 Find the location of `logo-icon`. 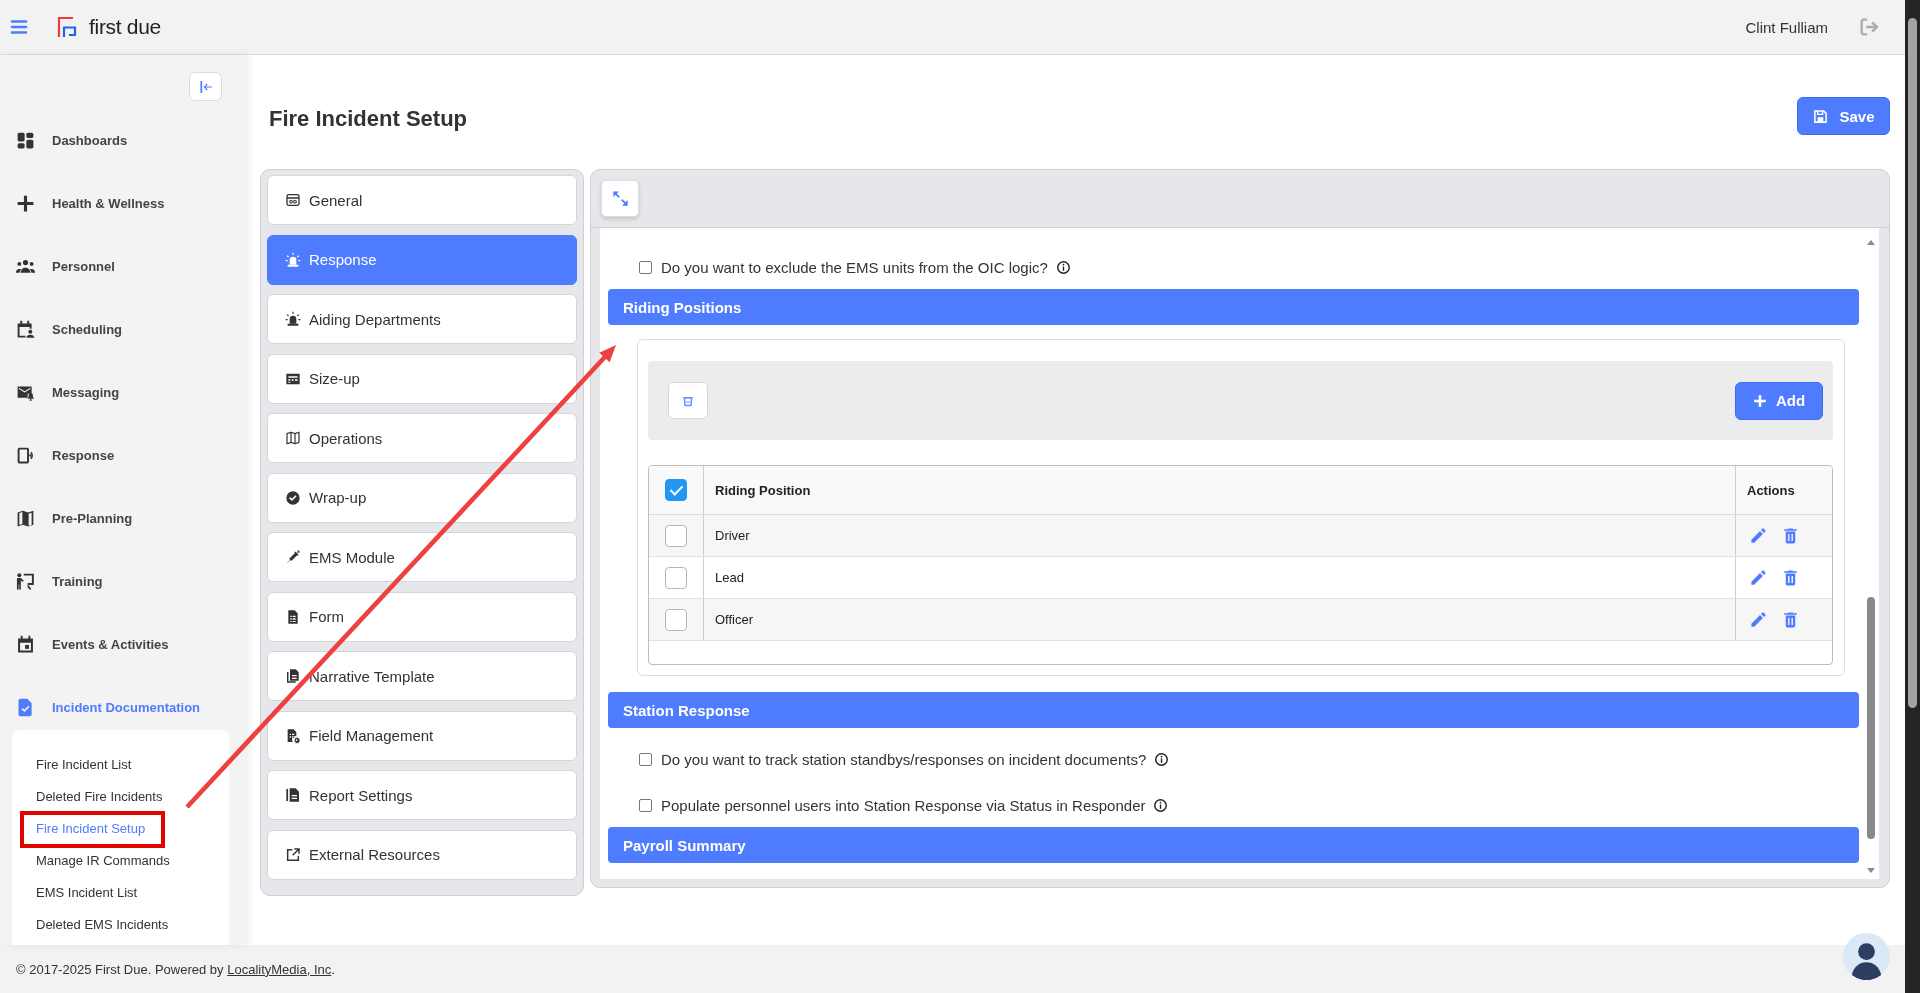

logo-icon is located at coordinates (67, 27).